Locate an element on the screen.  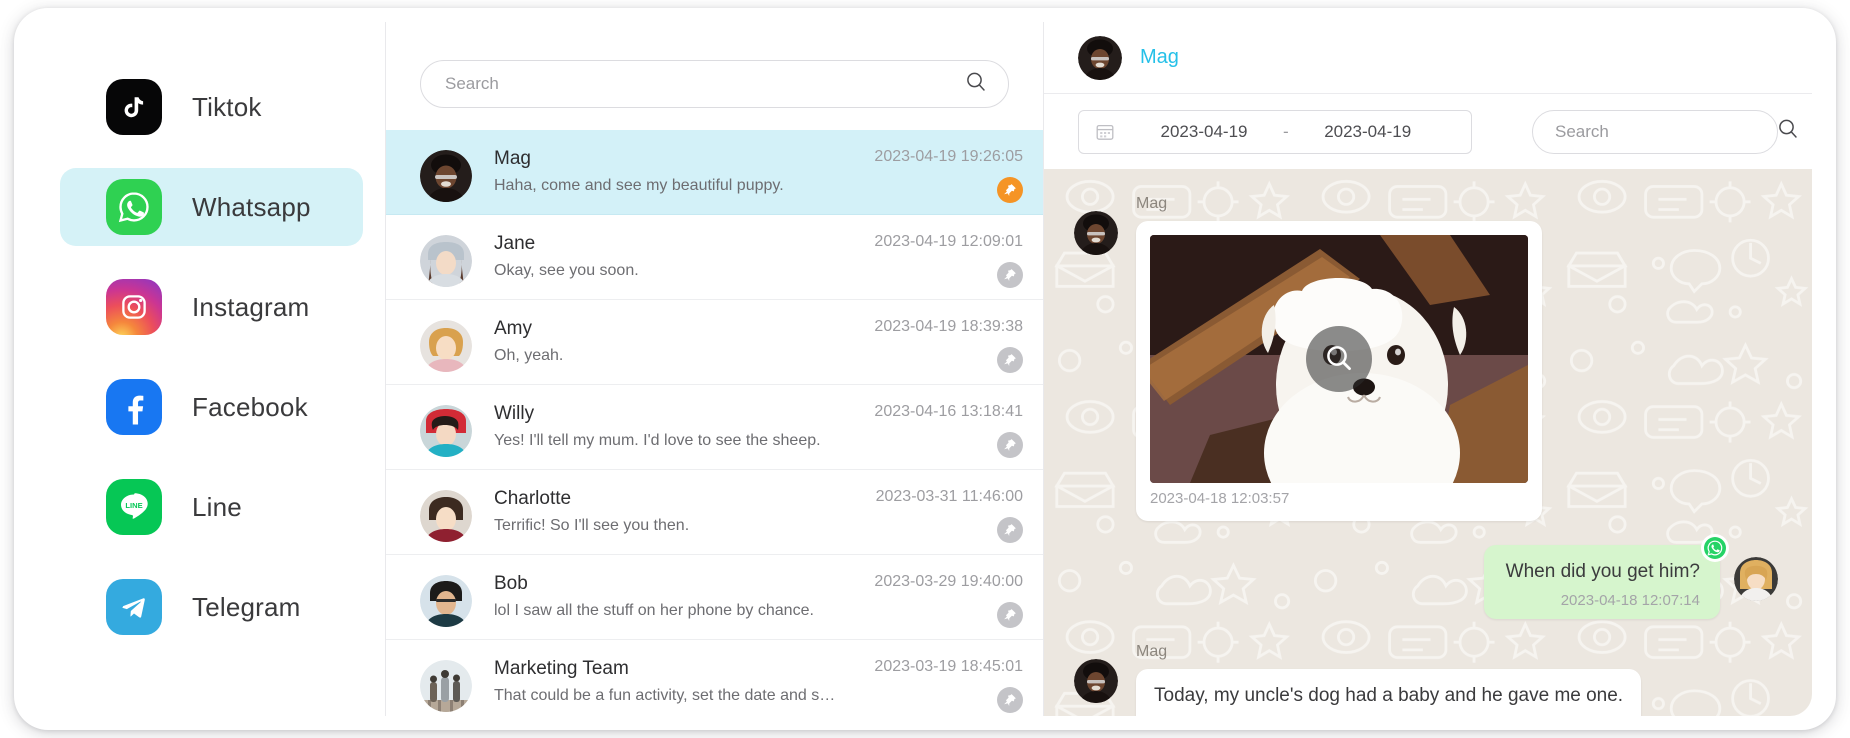
sidebar-item-label: Tiktok is located at coordinates (227, 106).